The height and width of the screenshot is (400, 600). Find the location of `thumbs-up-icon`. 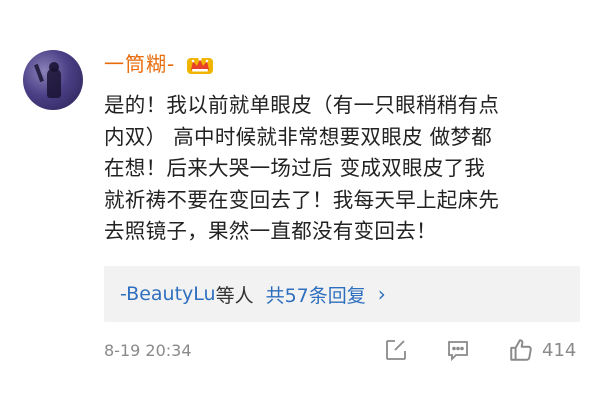

thumbs-up-icon is located at coordinates (521, 350).